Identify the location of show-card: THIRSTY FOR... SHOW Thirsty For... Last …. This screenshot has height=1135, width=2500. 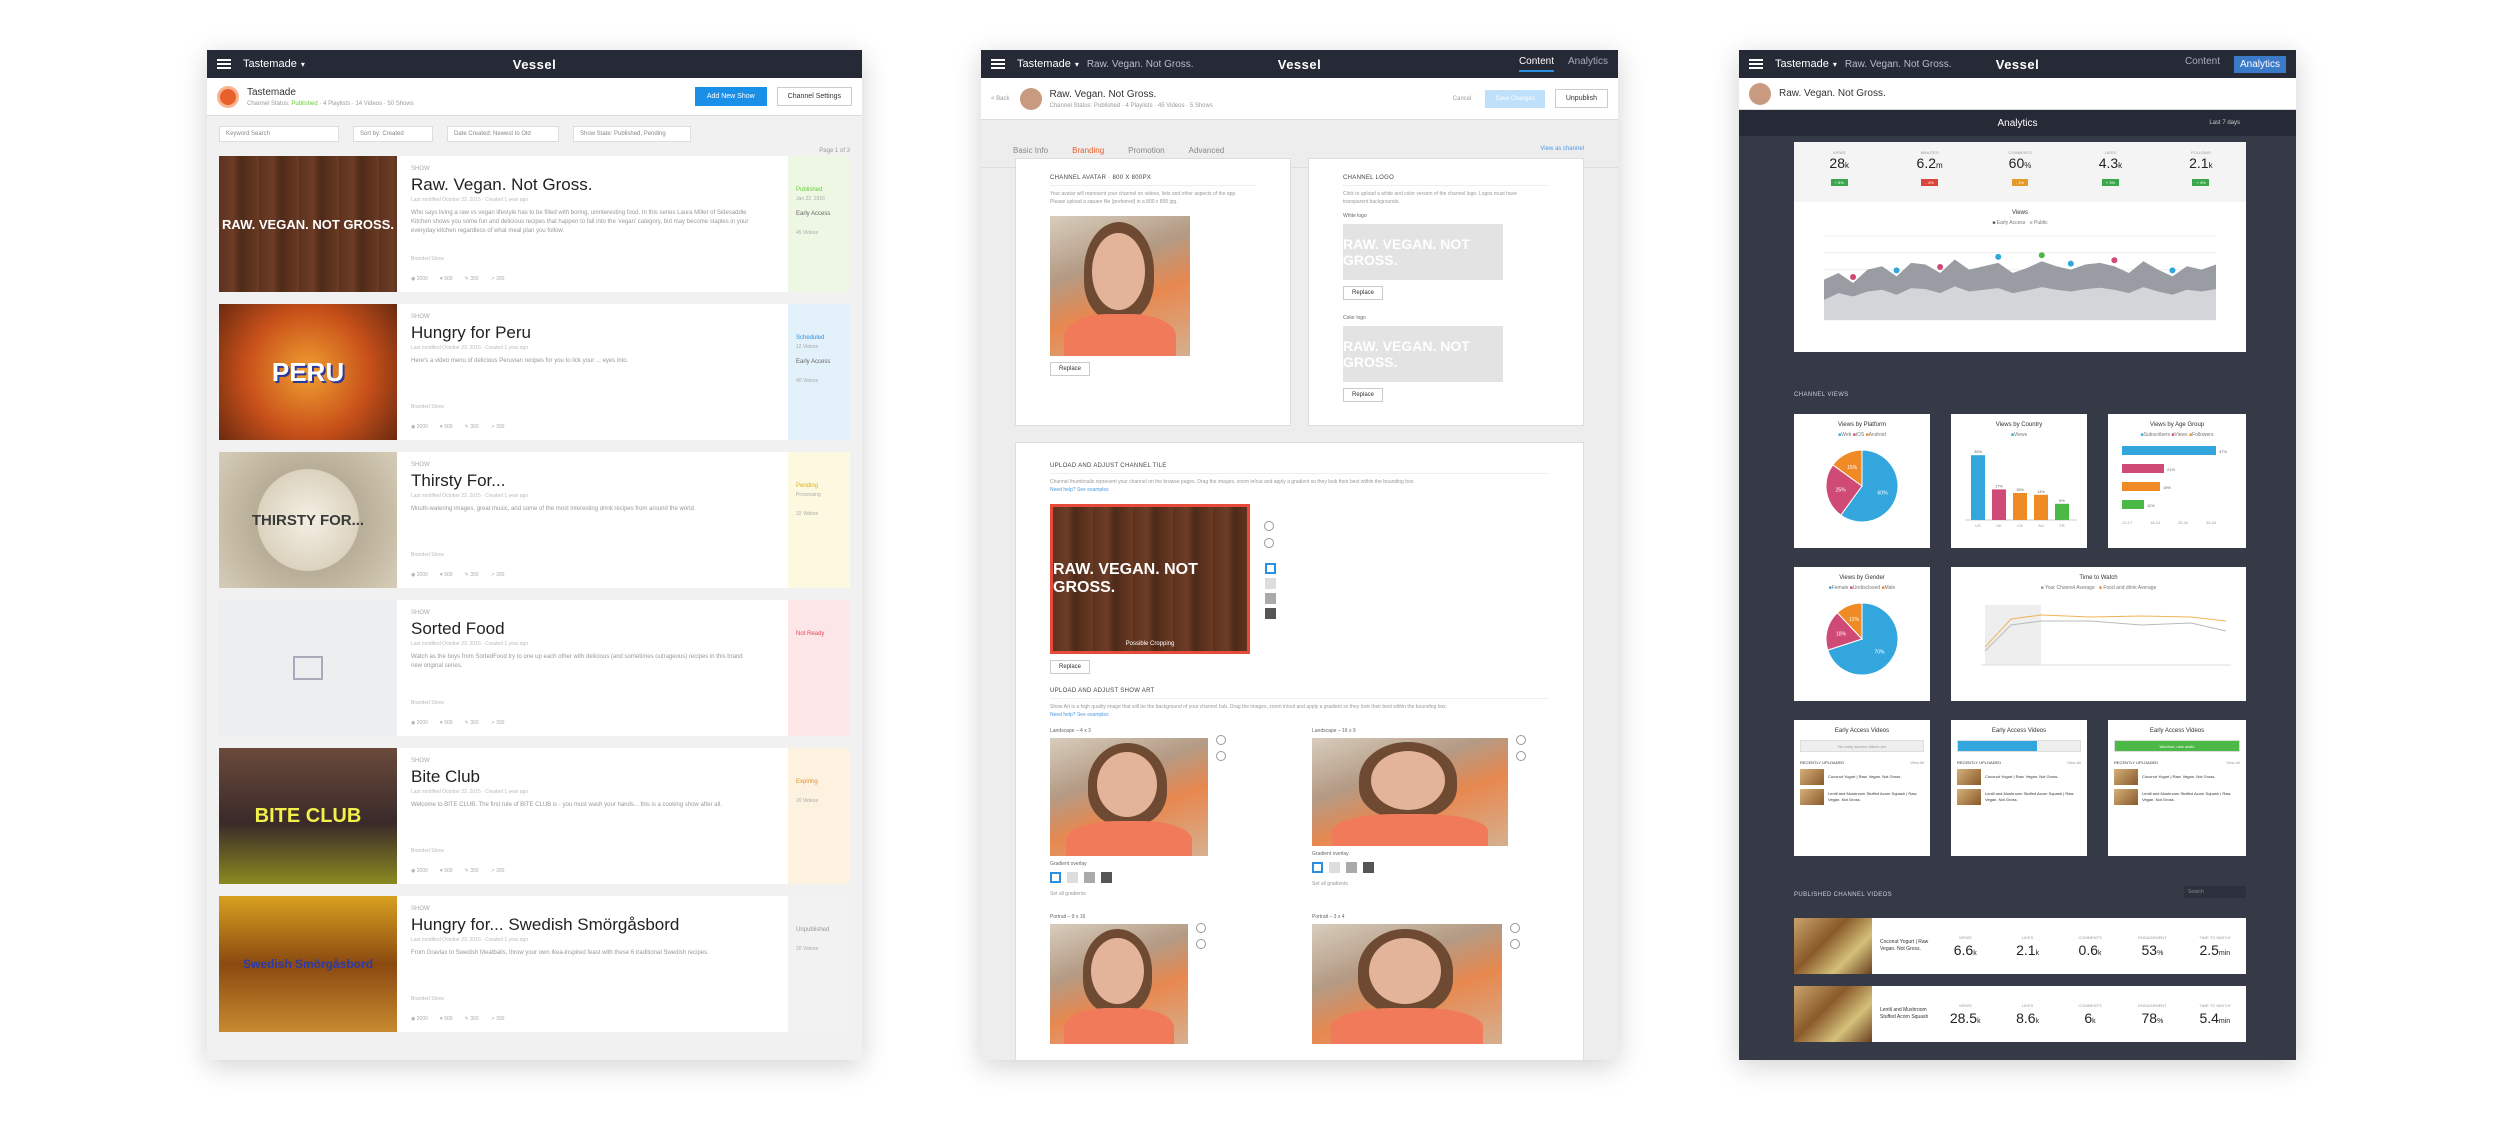
(534, 520).